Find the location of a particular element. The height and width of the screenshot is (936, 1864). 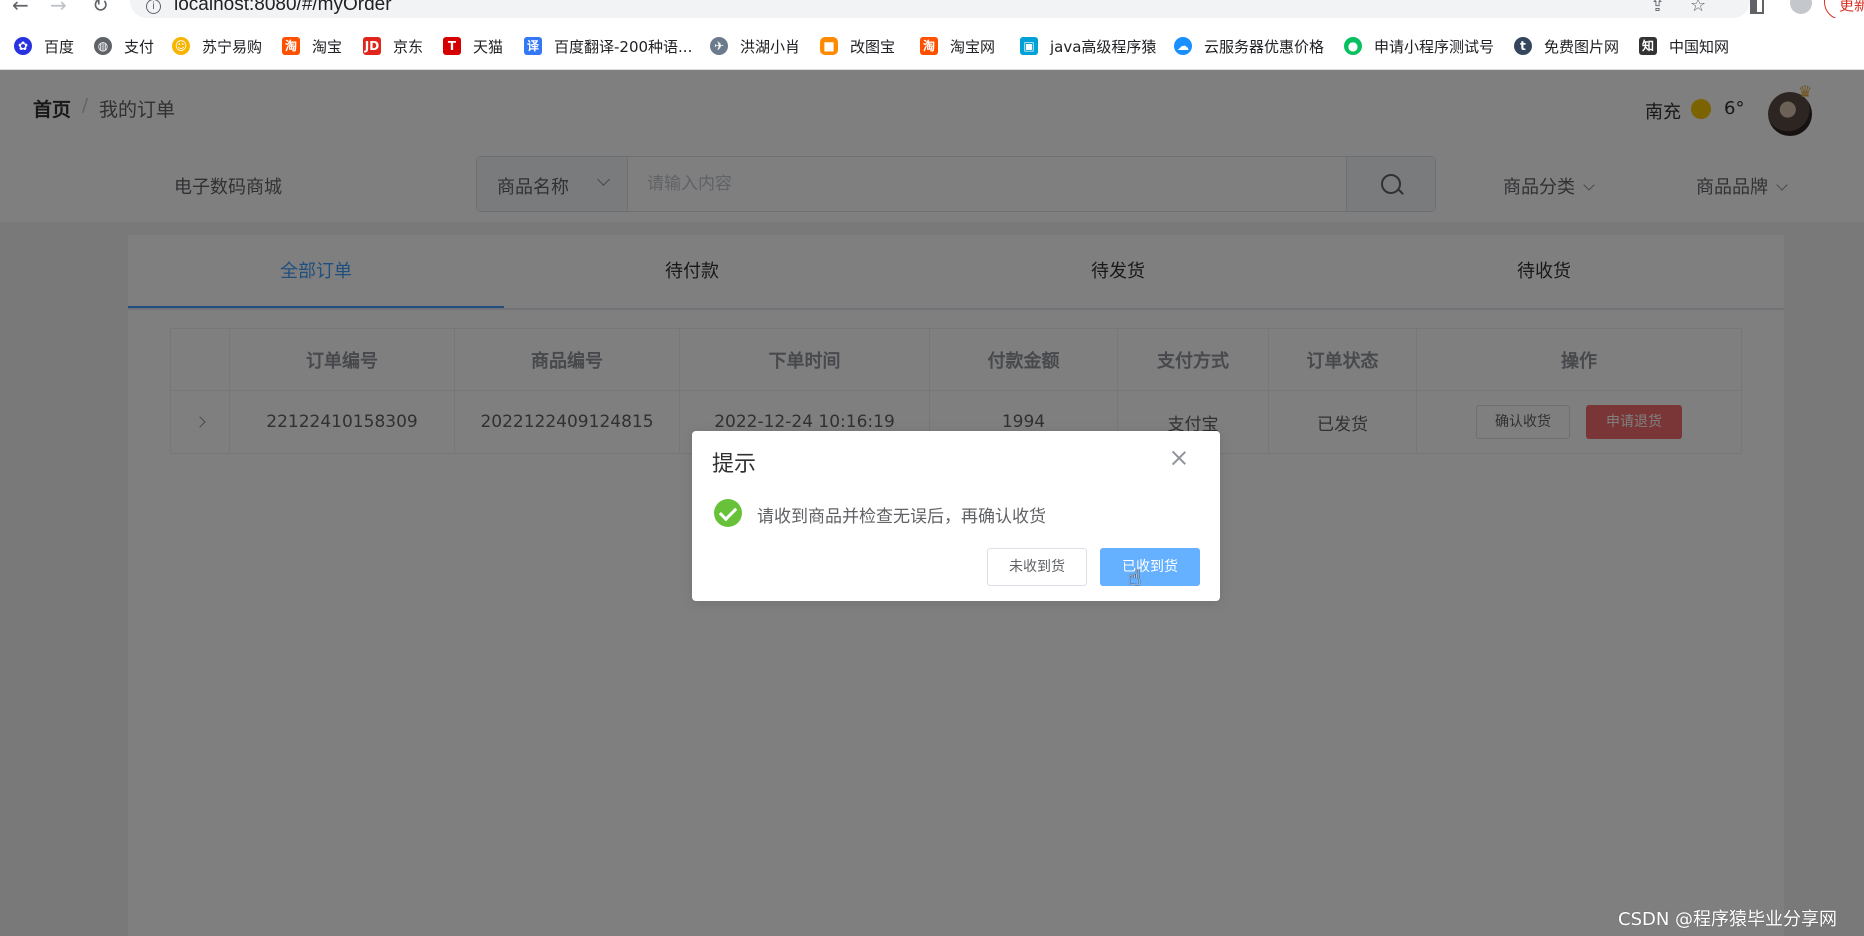

bookmark-item: ▣ java高级程序猿 is located at coordinates (1088, 46).